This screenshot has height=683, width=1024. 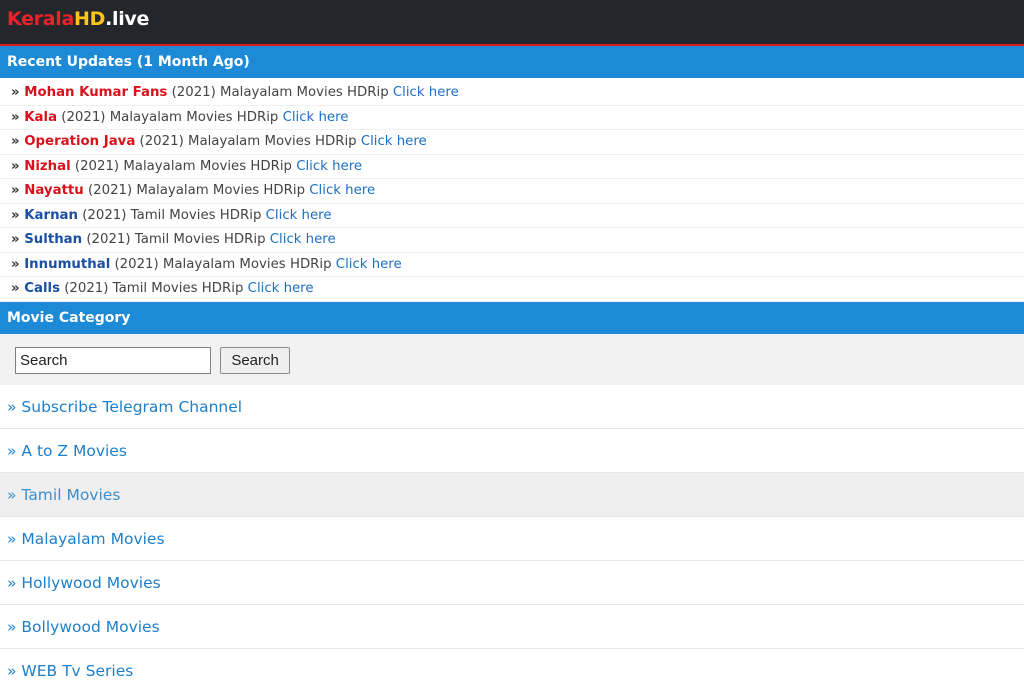 What do you see at coordinates (512, 23) in the screenshot?
I see `site-header: KeralaHD.live` at bounding box center [512, 23].